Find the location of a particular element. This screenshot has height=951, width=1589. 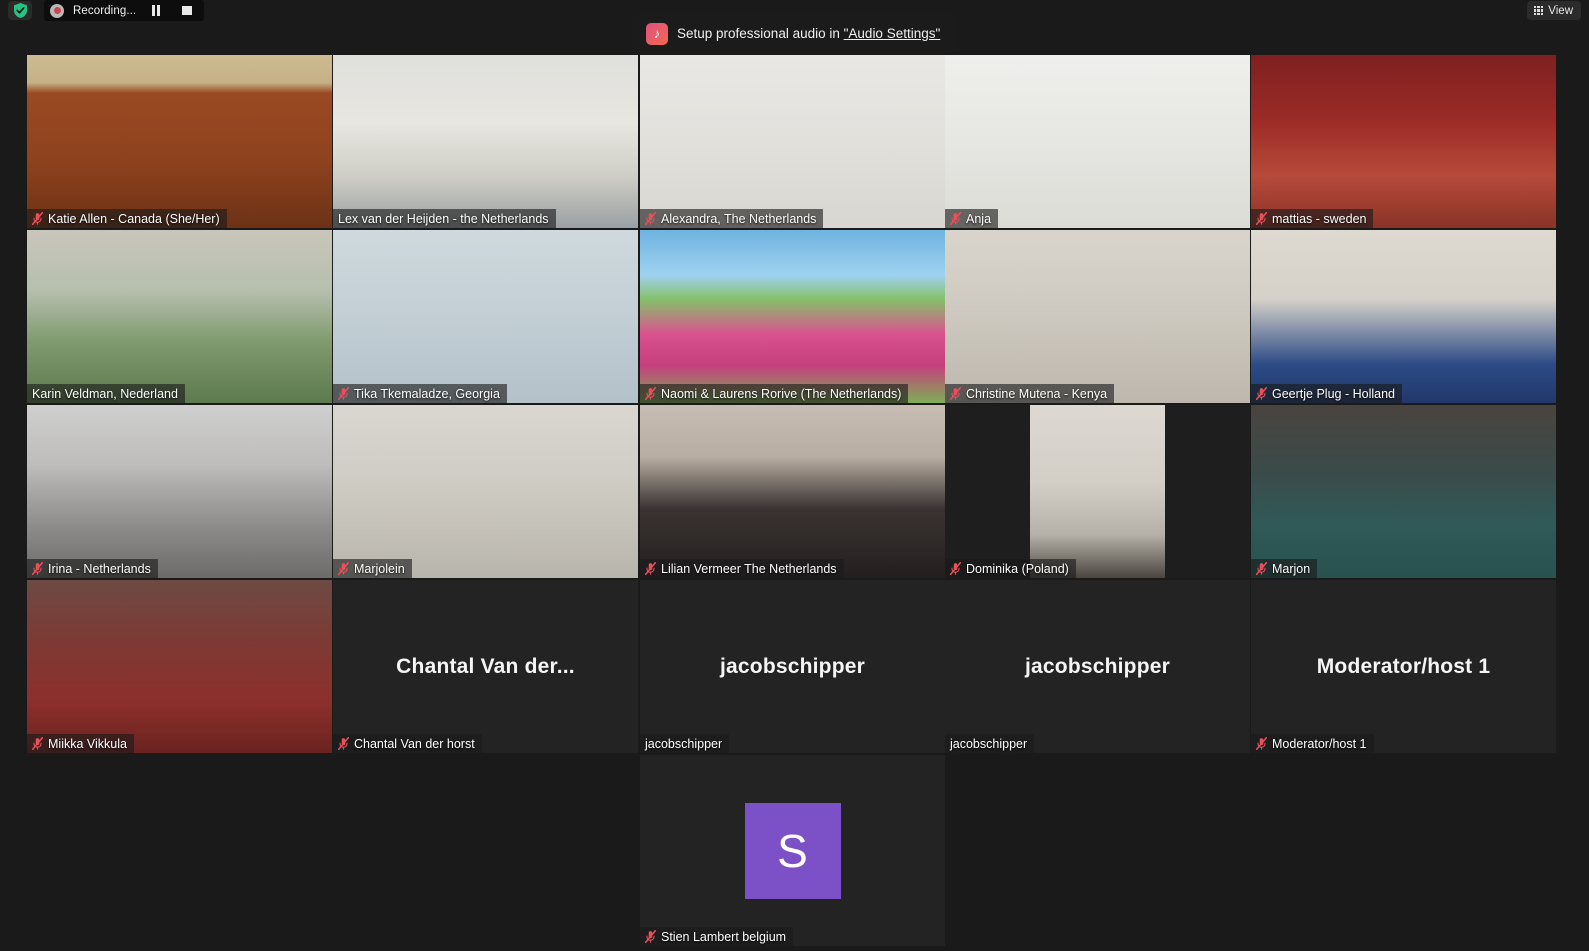

participant-tile: Naomi & Laurens Rorive (The Netherlands) is located at coordinates (792, 316).